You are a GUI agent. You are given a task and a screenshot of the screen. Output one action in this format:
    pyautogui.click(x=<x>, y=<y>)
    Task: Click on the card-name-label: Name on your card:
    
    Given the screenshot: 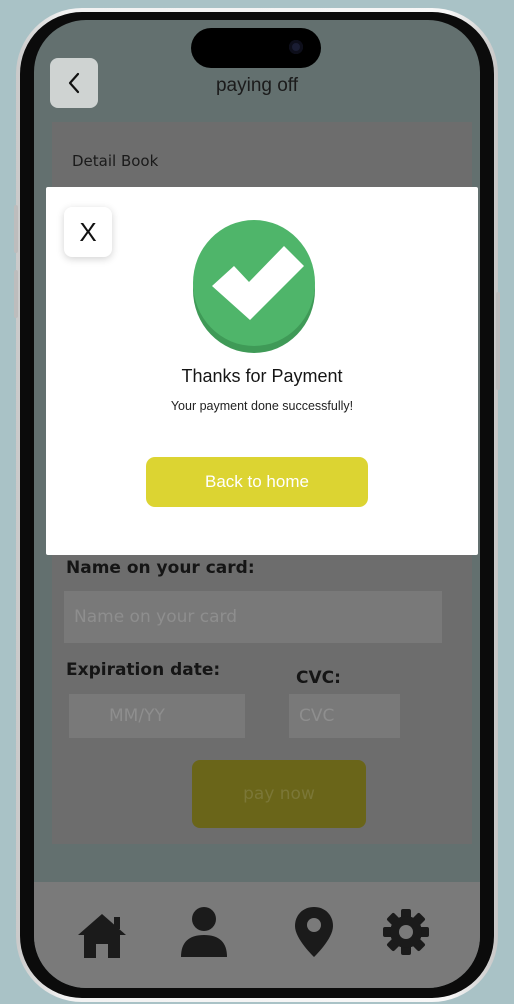 What is the action you would take?
    pyautogui.click(x=160, y=568)
    